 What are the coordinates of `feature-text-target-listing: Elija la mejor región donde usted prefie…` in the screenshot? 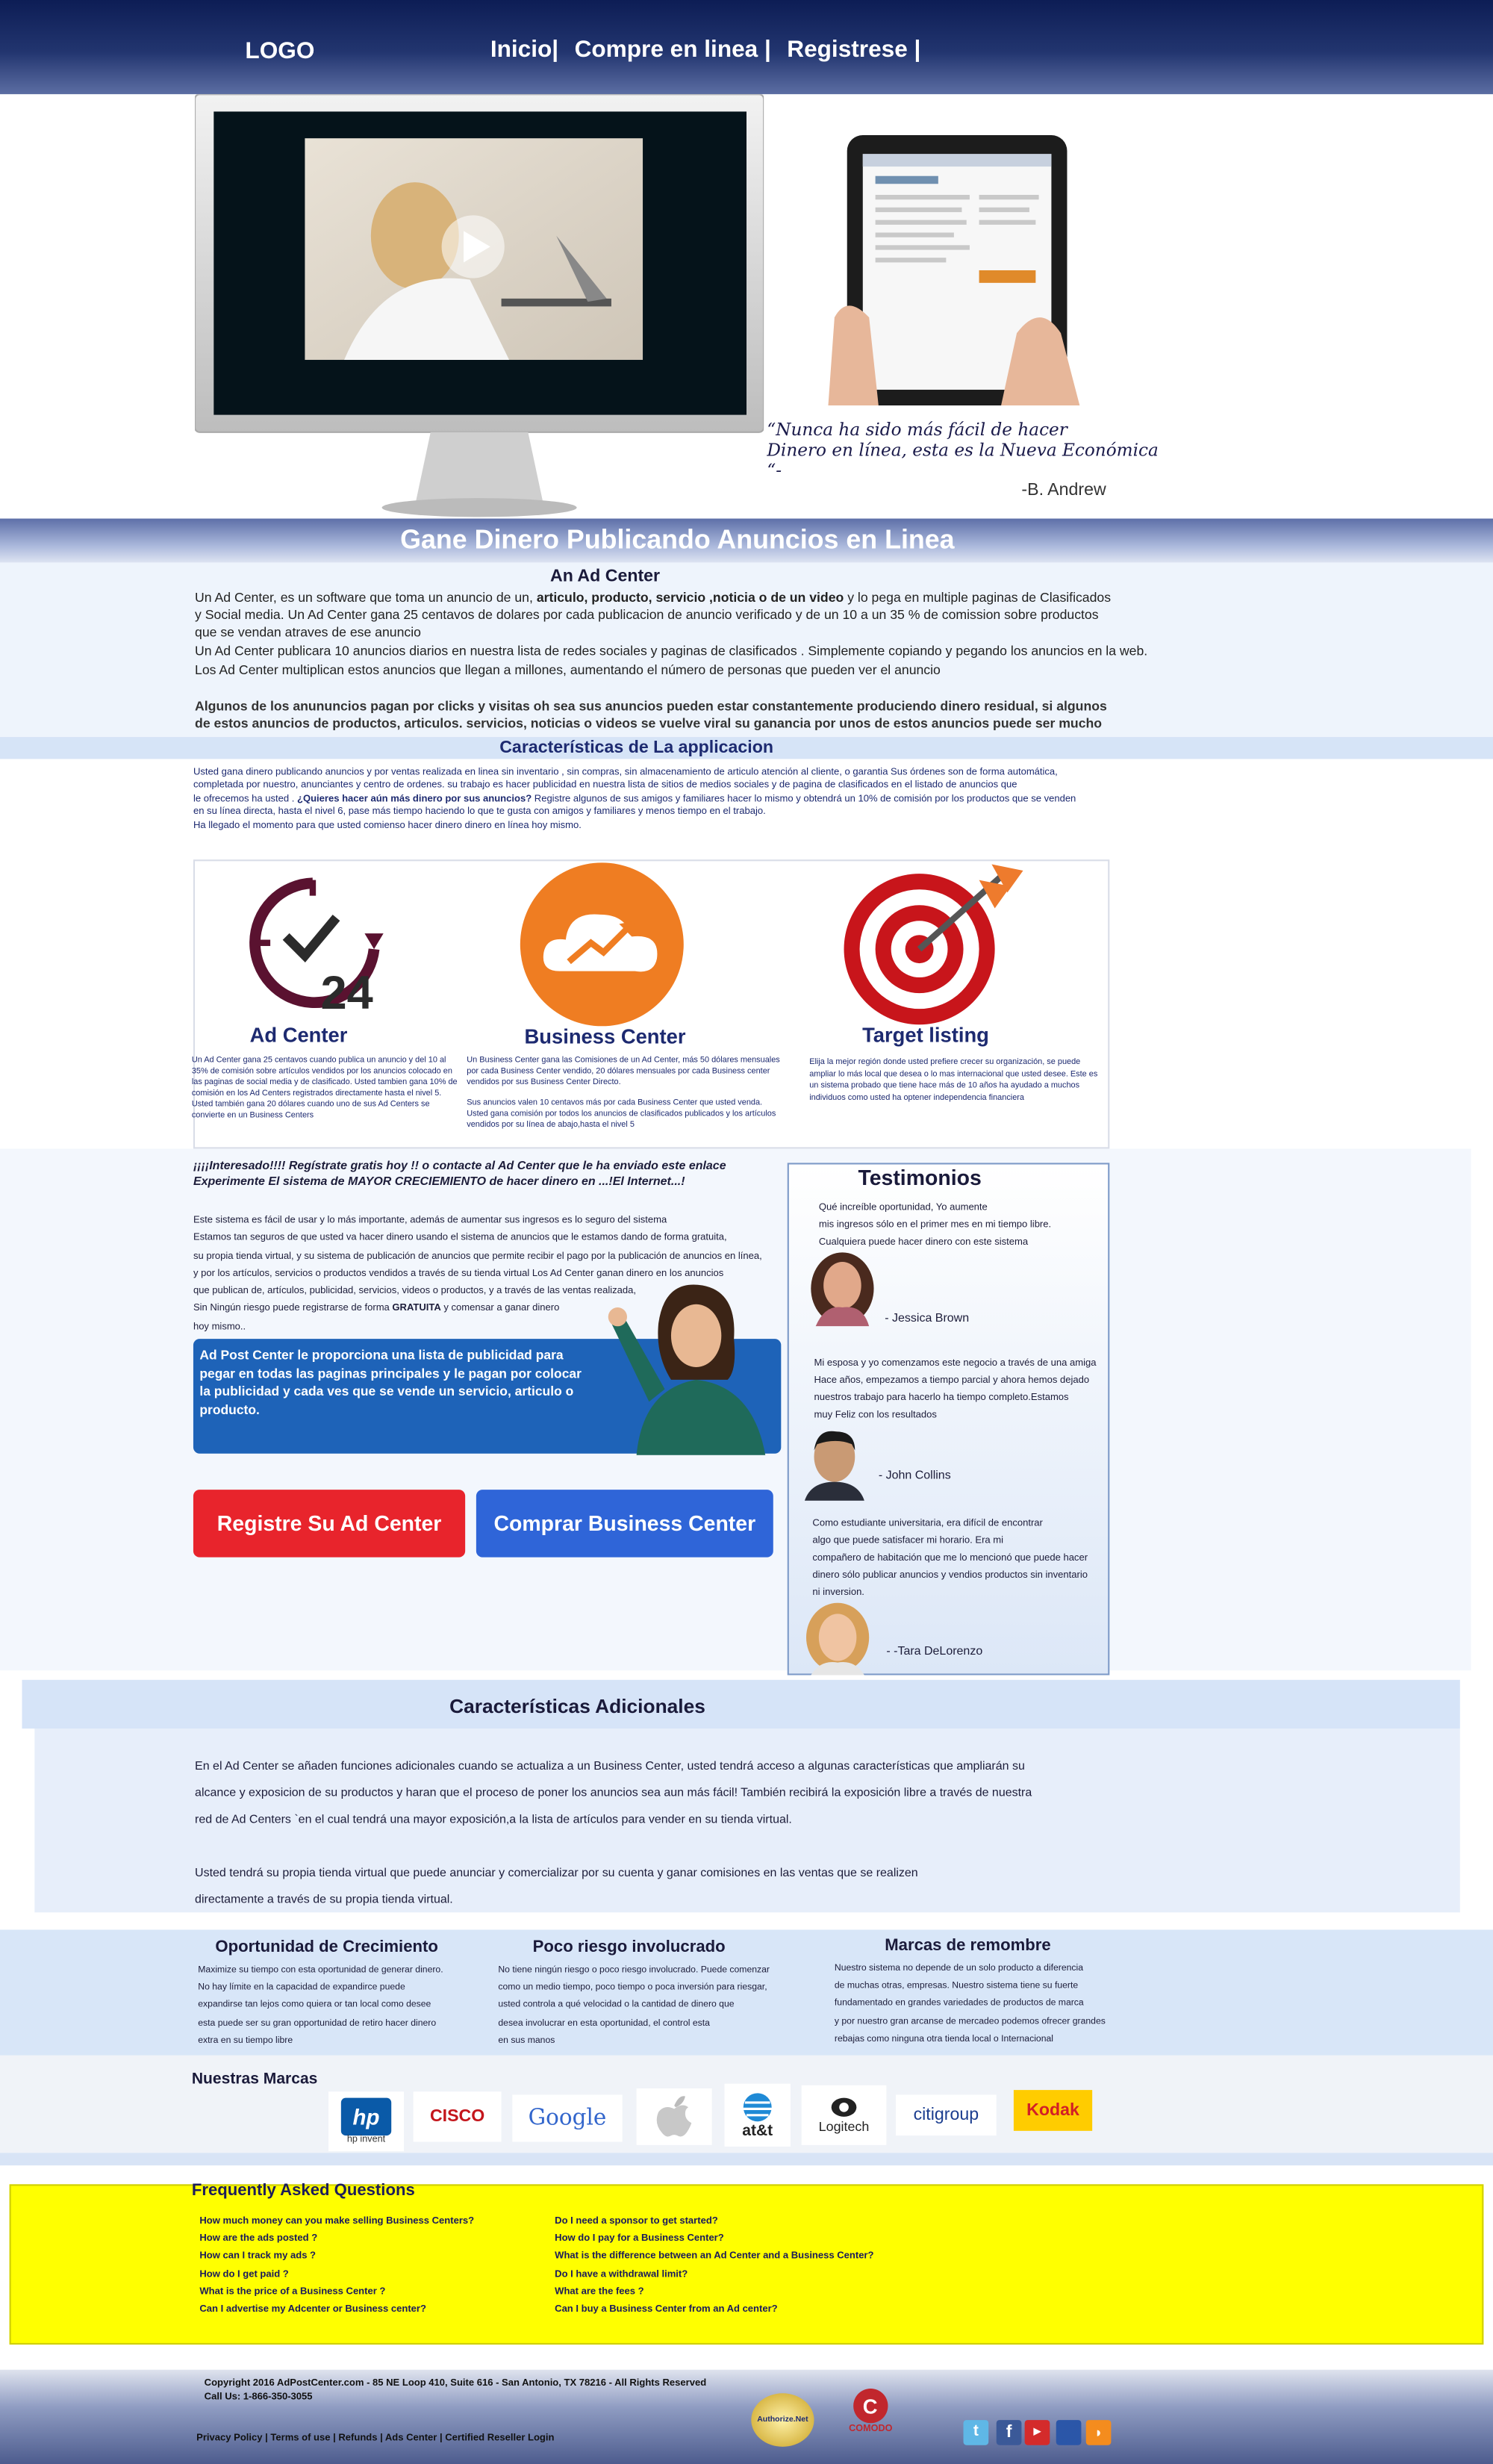 It's located at (954, 1080).